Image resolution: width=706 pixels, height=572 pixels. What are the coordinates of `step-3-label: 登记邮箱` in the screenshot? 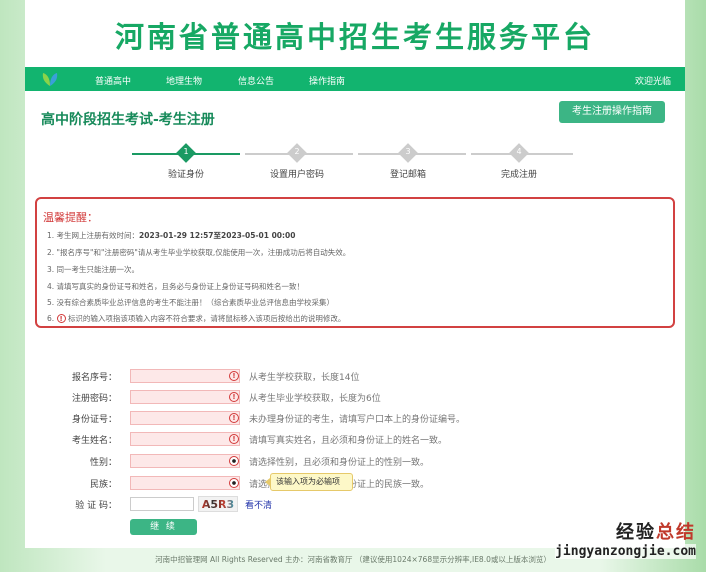 It's located at (407, 175).